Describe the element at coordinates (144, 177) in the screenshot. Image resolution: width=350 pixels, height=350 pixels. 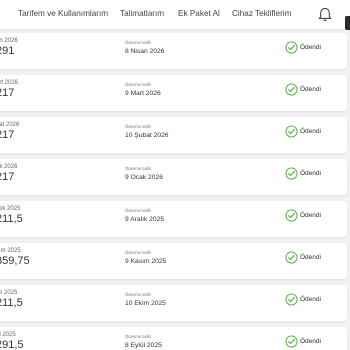
I see `paid-date-value: 9 Ocak 2026` at that location.